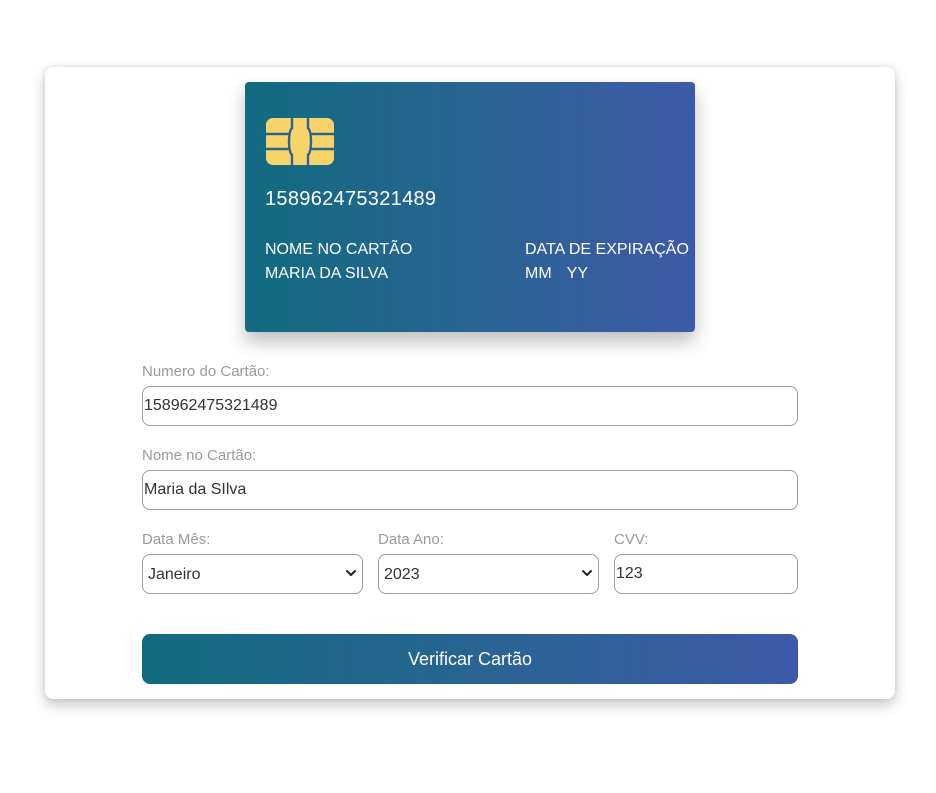 This screenshot has height=793, width=936. I want to click on year-select: 2023, so click(488, 574).